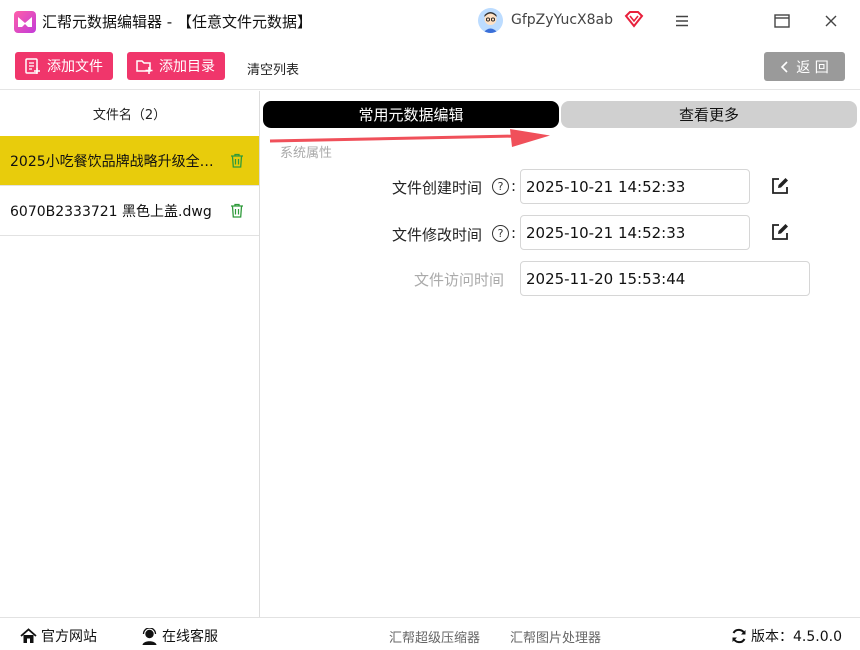 This screenshot has height=650, width=860. I want to click on image-processor-link: 汇帮图片处理器, so click(555, 636).